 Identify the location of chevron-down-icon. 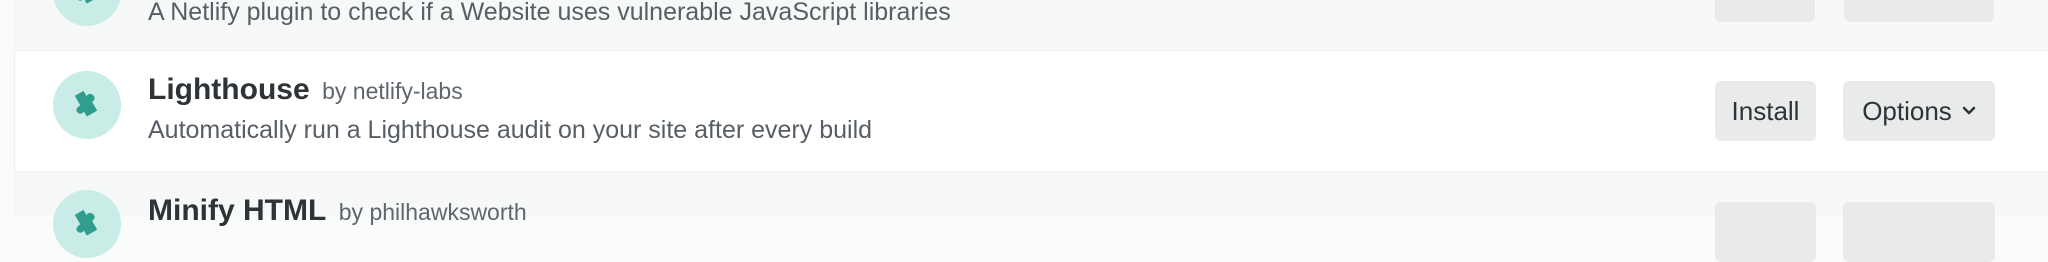
(1969, 111).